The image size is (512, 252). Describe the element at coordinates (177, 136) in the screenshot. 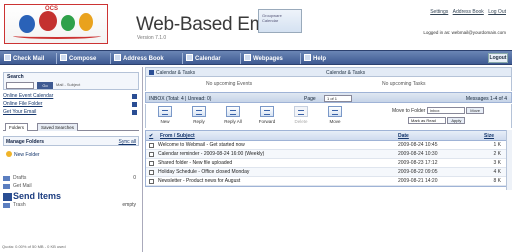

I see `column-from: From / Subject` at that location.